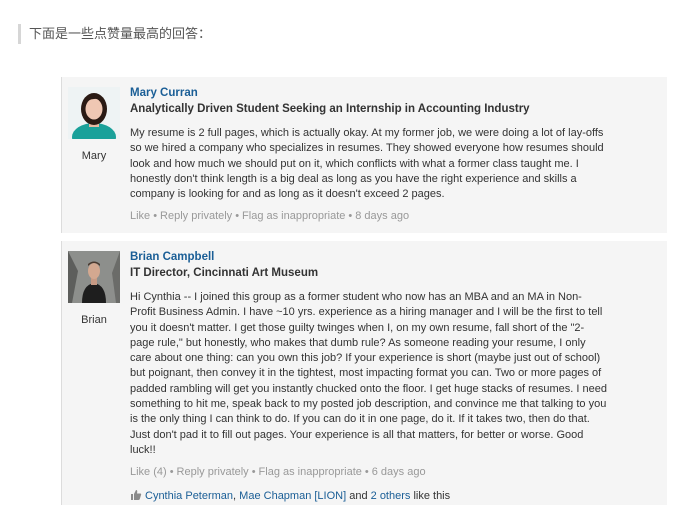 This screenshot has height=506, width=681. Describe the element at coordinates (94, 320) in the screenshot. I see `avatar-name-label: Brian` at that location.